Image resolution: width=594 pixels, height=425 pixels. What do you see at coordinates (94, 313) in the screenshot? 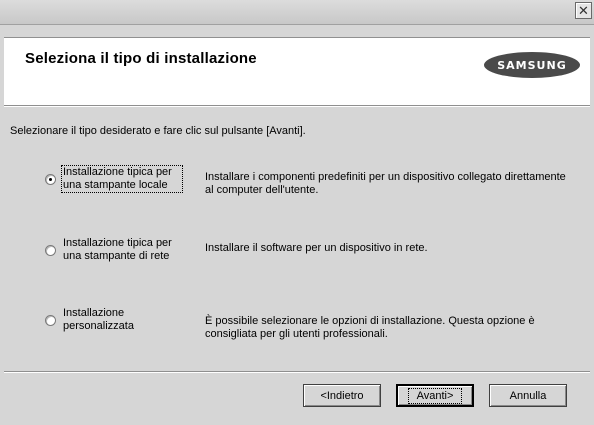
I see `option-label-line1: Installazione` at bounding box center [94, 313].